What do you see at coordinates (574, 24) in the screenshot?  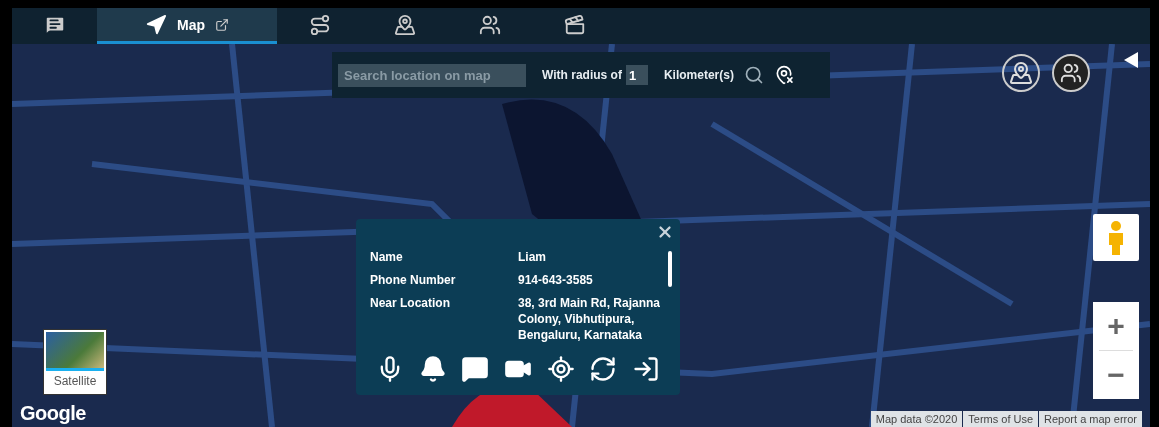 I see `video-strip-icon` at bounding box center [574, 24].